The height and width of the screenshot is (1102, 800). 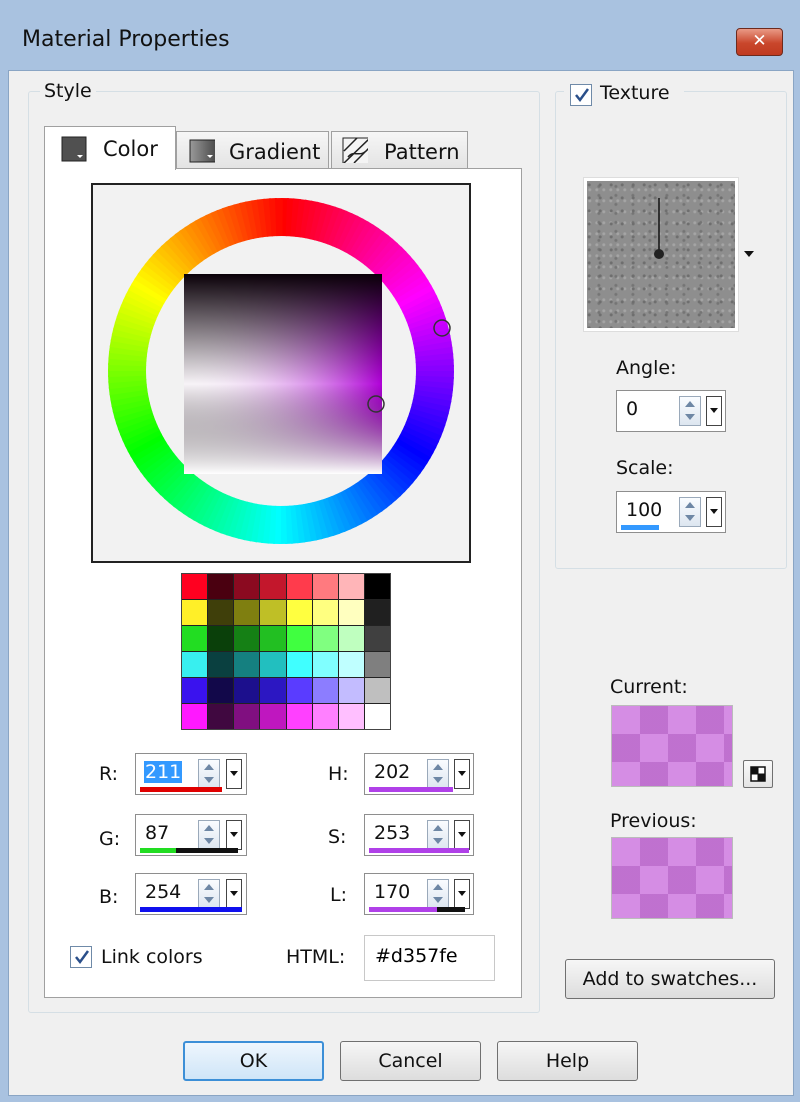 What do you see at coordinates (419, 774) in the screenshot?
I see `h-spinbox: 202` at bounding box center [419, 774].